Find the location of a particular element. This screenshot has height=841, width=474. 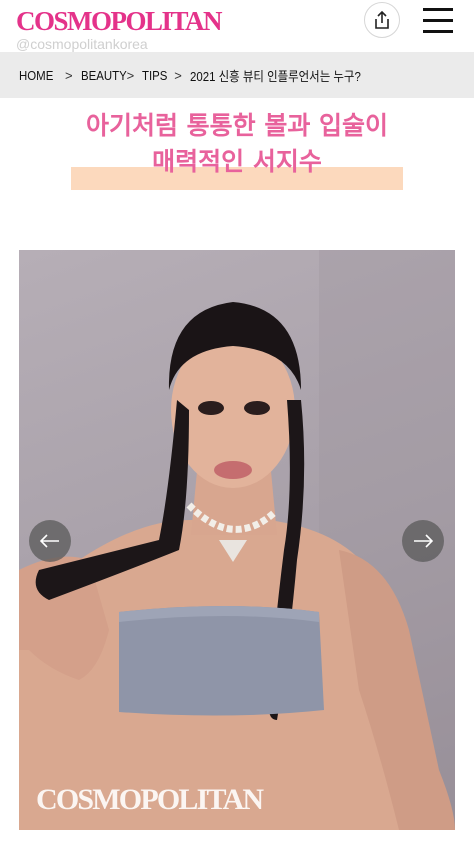

cosmopolitan-watermark: COSMOPOLITAN is located at coordinates (150, 799).